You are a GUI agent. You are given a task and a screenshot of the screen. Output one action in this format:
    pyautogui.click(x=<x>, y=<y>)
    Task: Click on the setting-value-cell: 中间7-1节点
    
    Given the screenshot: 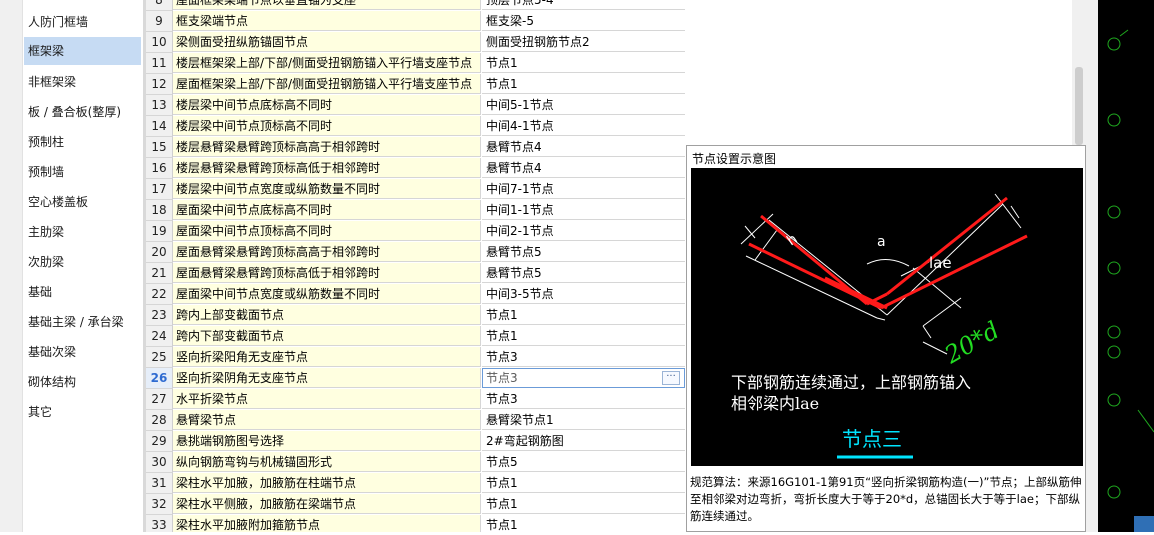 What is the action you would take?
    pyautogui.click(x=583, y=189)
    